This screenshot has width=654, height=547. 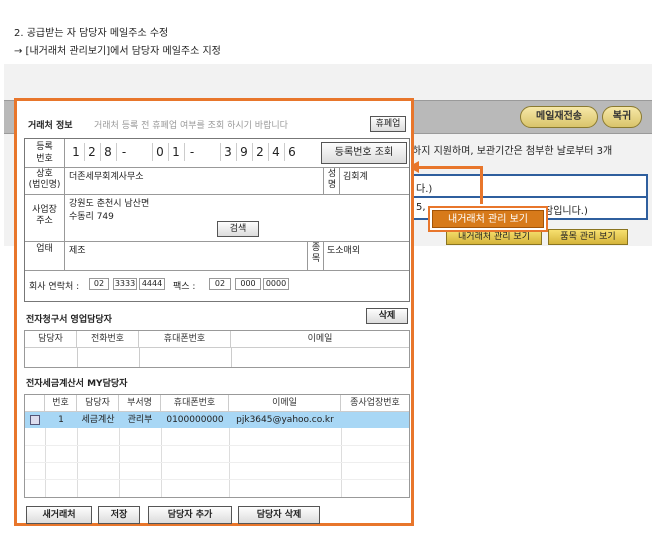 I want to click on background-row-2-tail: 잠입니다.), so click(x=566, y=211).